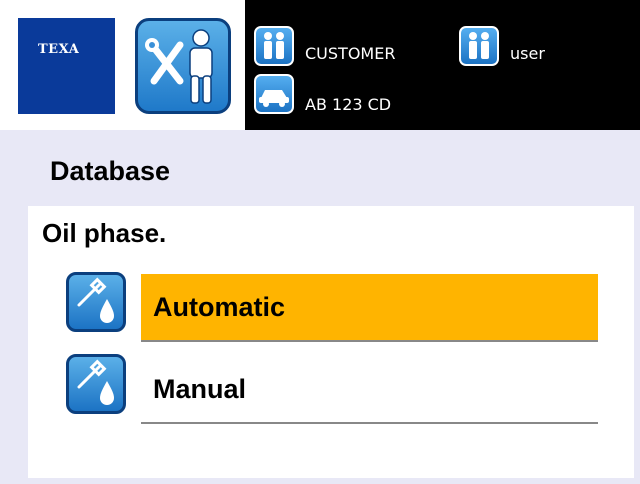 The height and width of the screenshot is (484, 640). Describe the element at coordinates (274, 46) in the screenshot. I see `customer-people-icon` at that location.